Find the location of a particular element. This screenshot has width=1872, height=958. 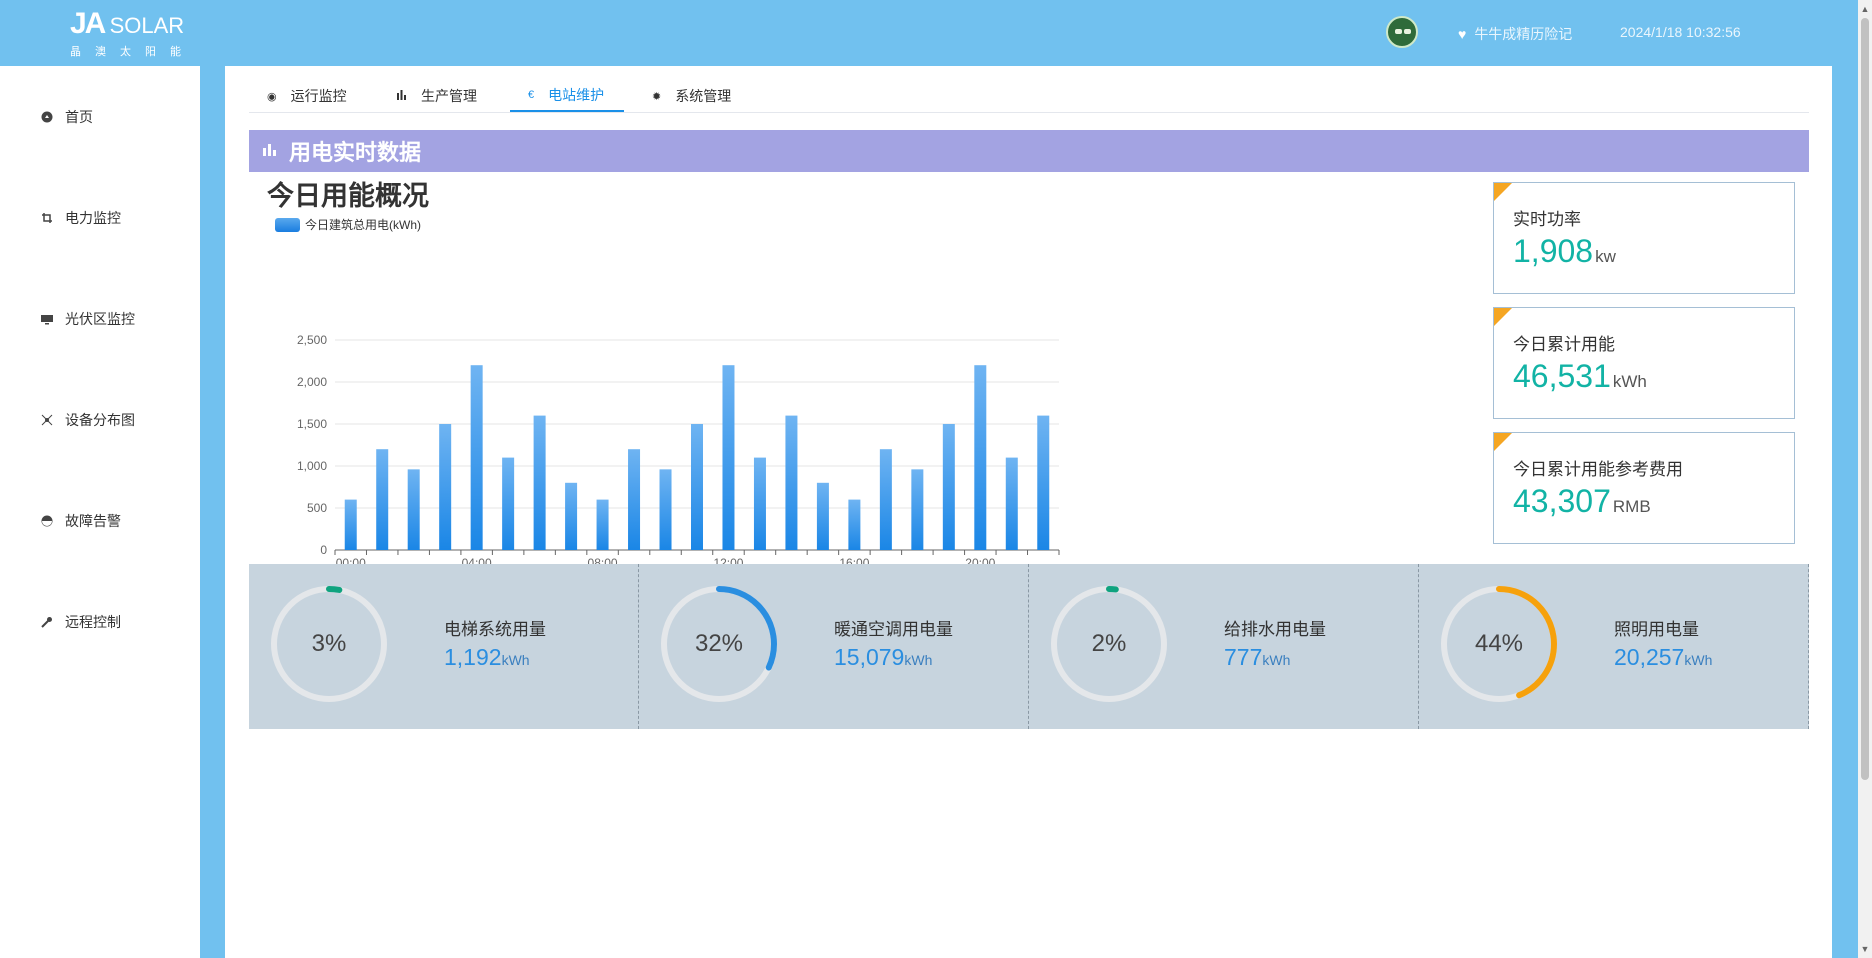

sidebar-item-label: 电力监控 is located at coordinates (93, 218).